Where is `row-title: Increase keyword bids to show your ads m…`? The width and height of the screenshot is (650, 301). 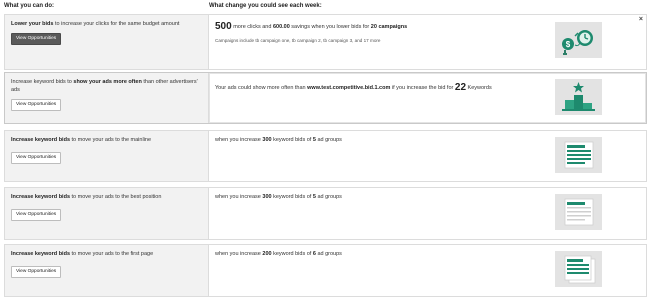
row-title: Increase keyword bids to show your ads m… is located at coordinates (104, 86).